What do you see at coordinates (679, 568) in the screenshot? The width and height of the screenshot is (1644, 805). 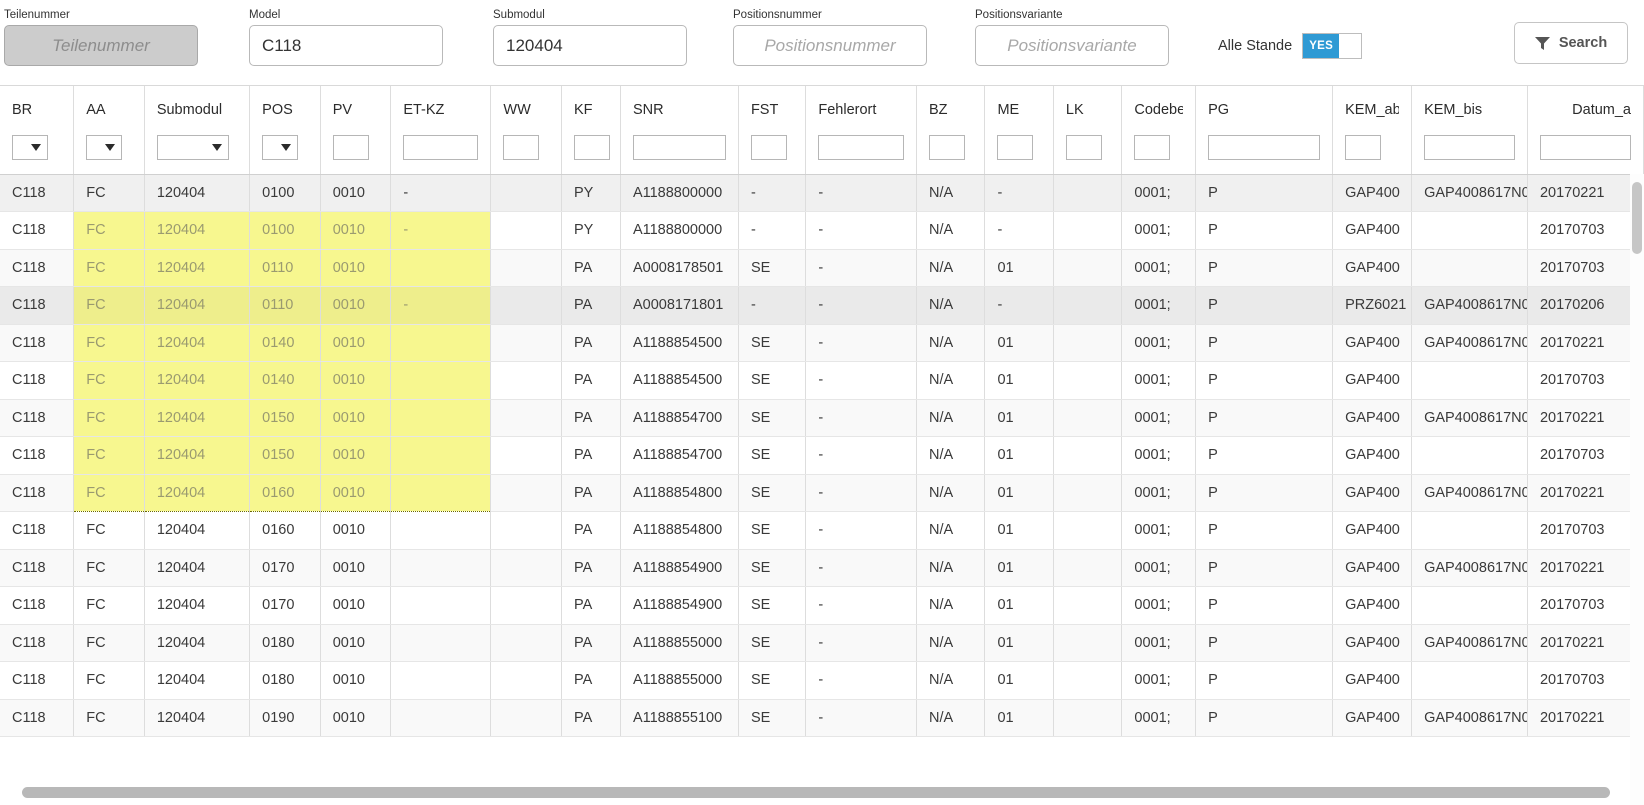 I see `cell-snr: A1188854900` at bounding box center [679, 568].